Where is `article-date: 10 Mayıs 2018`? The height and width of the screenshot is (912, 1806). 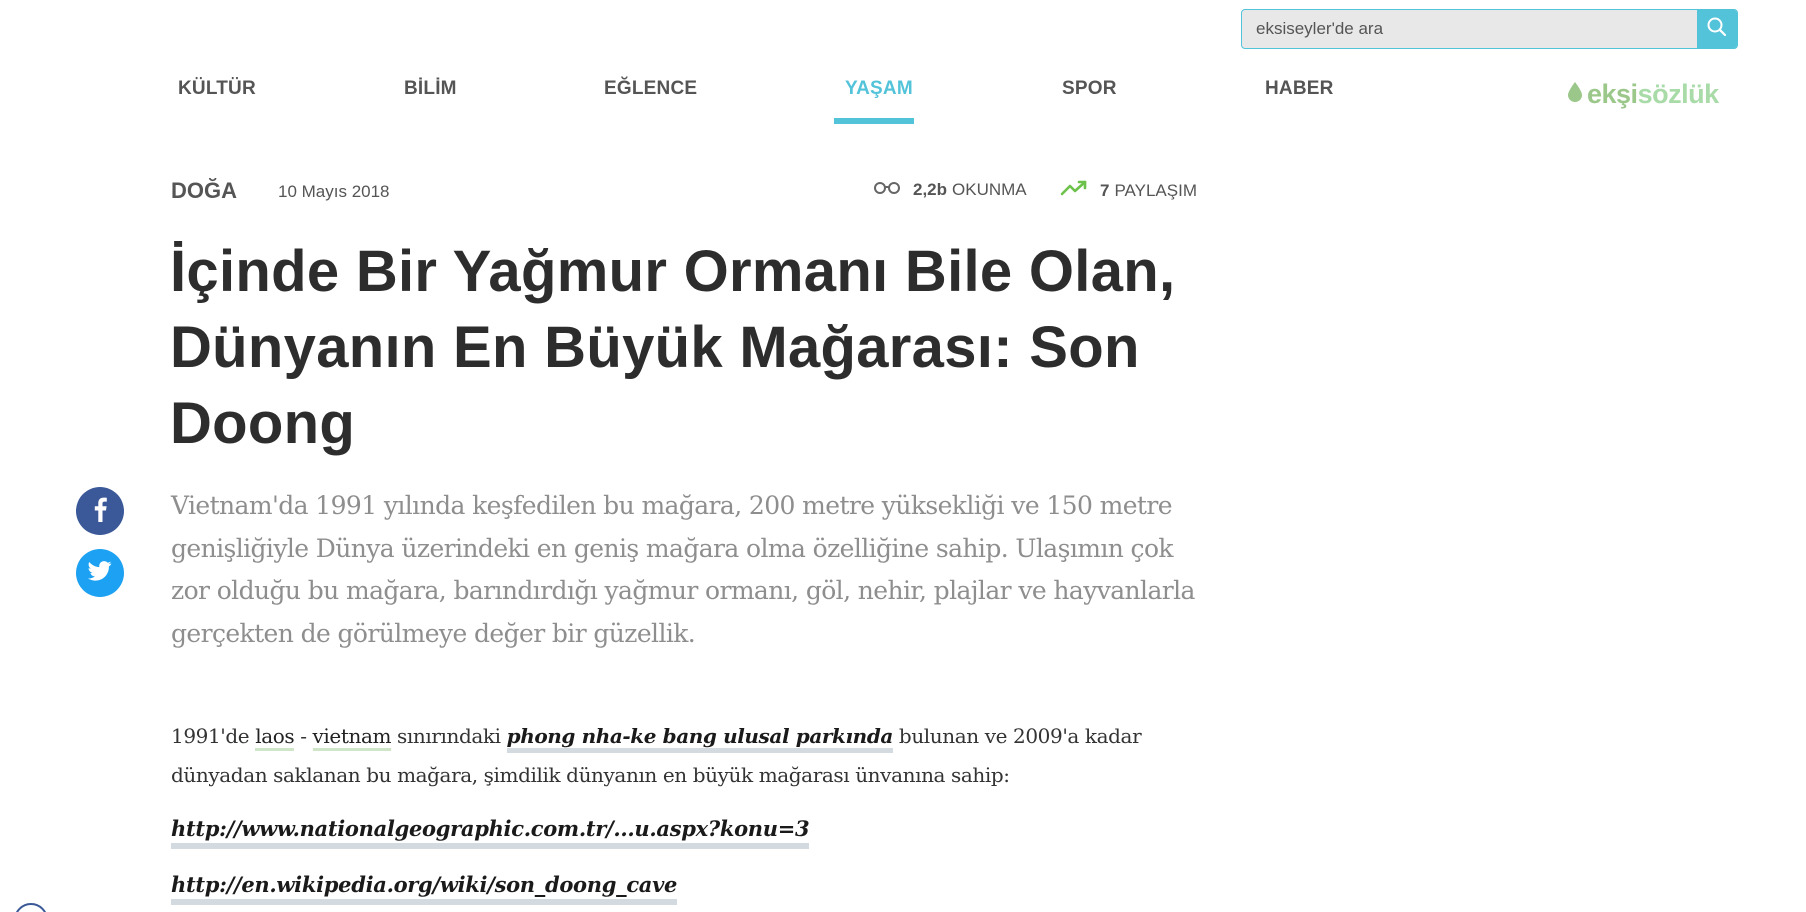 article-date: 10 Mayıs 2018 is located at coordinates (334, 191).